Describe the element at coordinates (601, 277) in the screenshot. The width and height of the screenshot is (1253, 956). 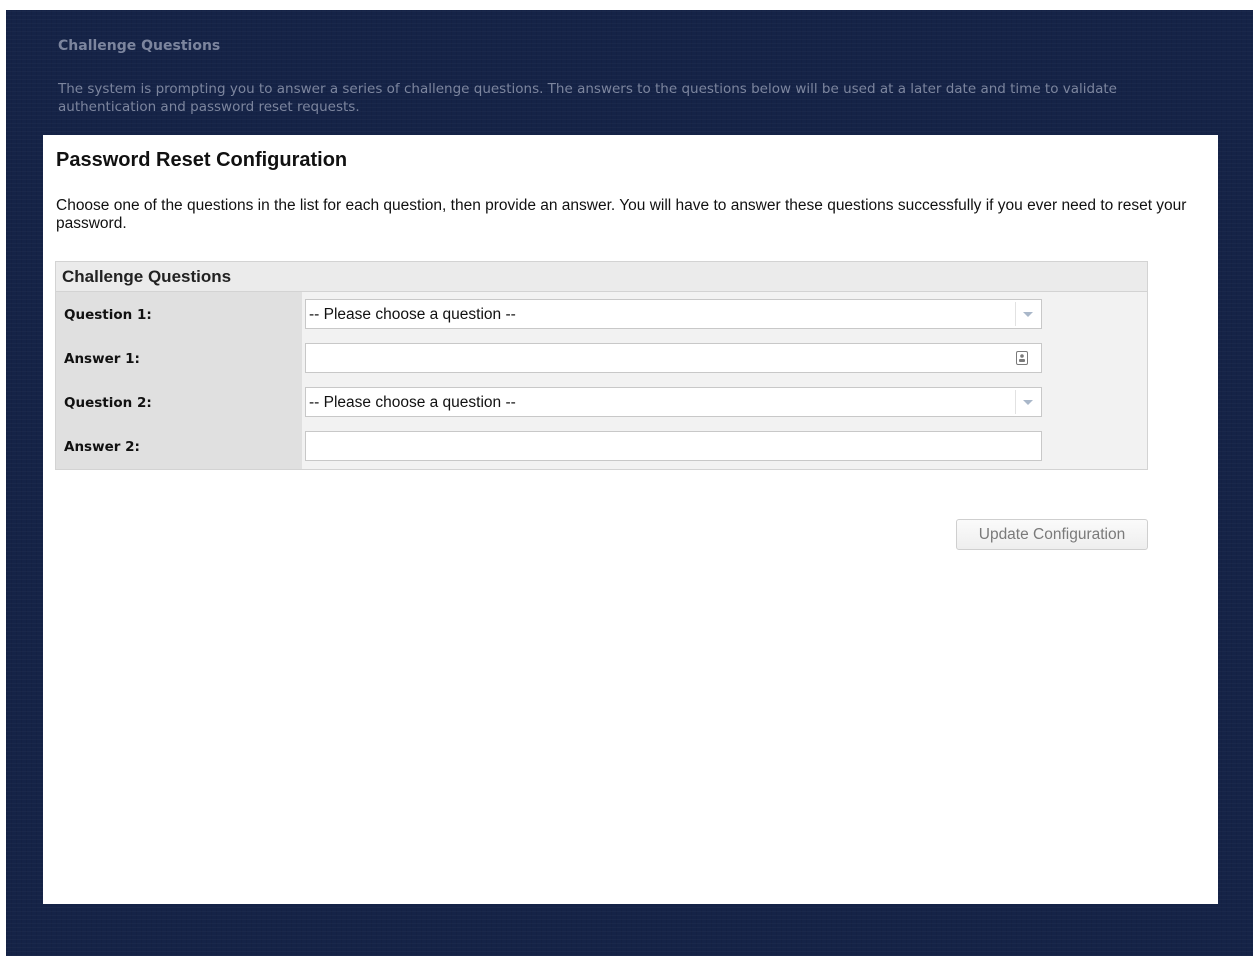
I see `challenge-questions-header: Challenge Questions` at that location.